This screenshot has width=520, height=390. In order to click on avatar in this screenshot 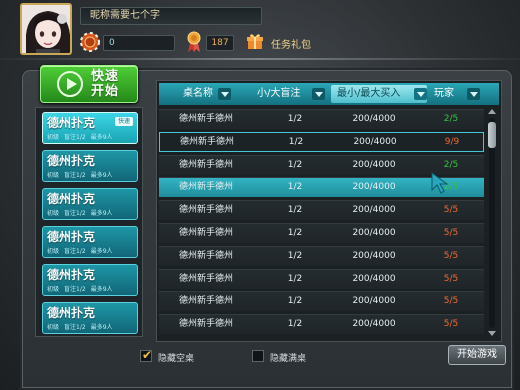, I will do `click(46, 29)`.